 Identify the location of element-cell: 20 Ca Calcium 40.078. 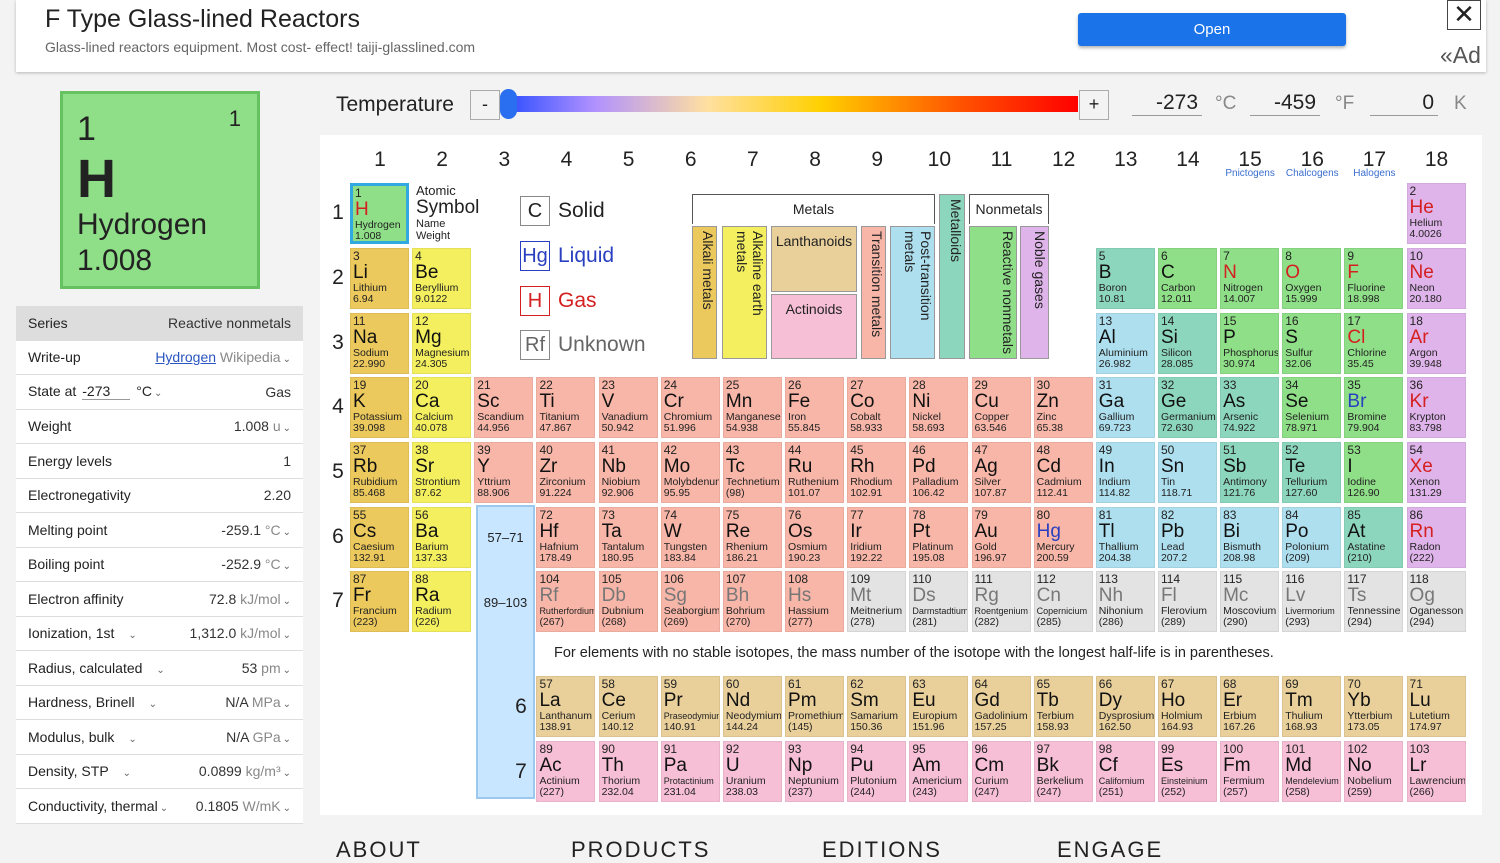
(442, 407).